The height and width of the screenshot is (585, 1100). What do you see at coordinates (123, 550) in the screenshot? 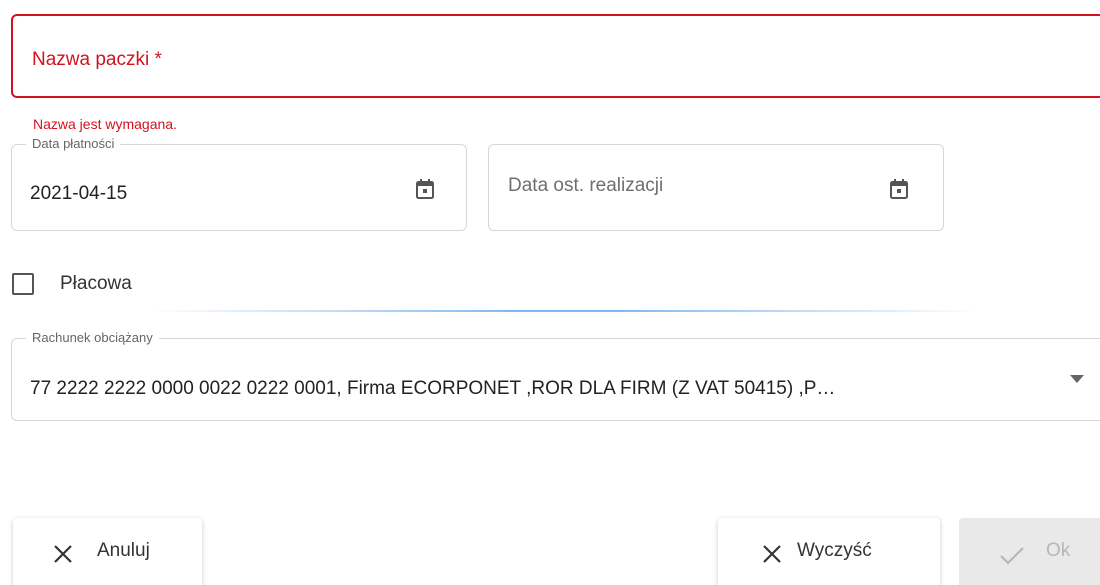
I see `cancel-button-label: Anuluj` at bounding box center [123, 550].